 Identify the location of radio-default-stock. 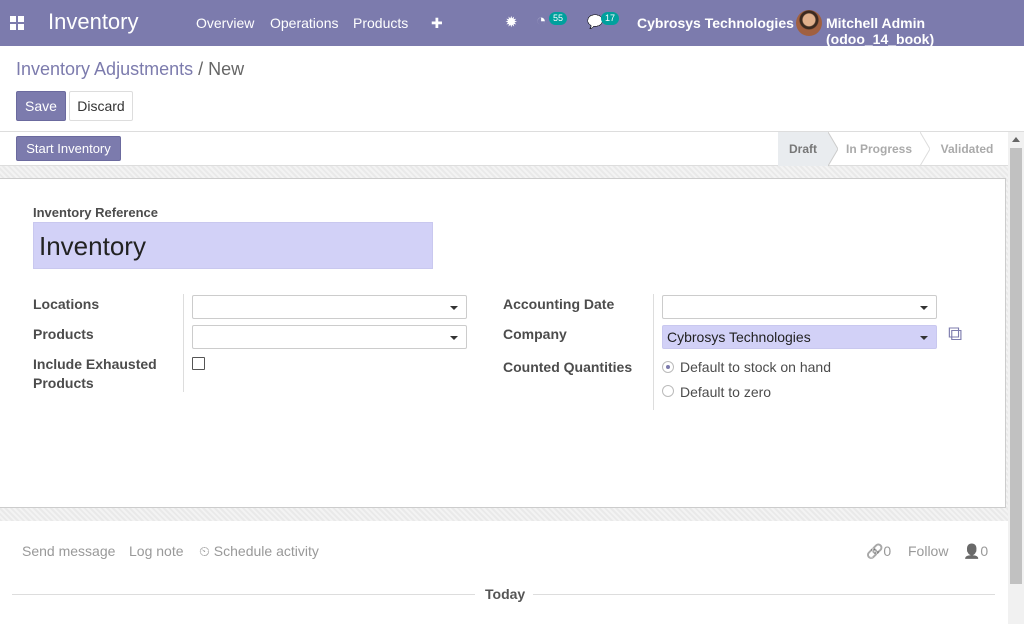
(668, 367).